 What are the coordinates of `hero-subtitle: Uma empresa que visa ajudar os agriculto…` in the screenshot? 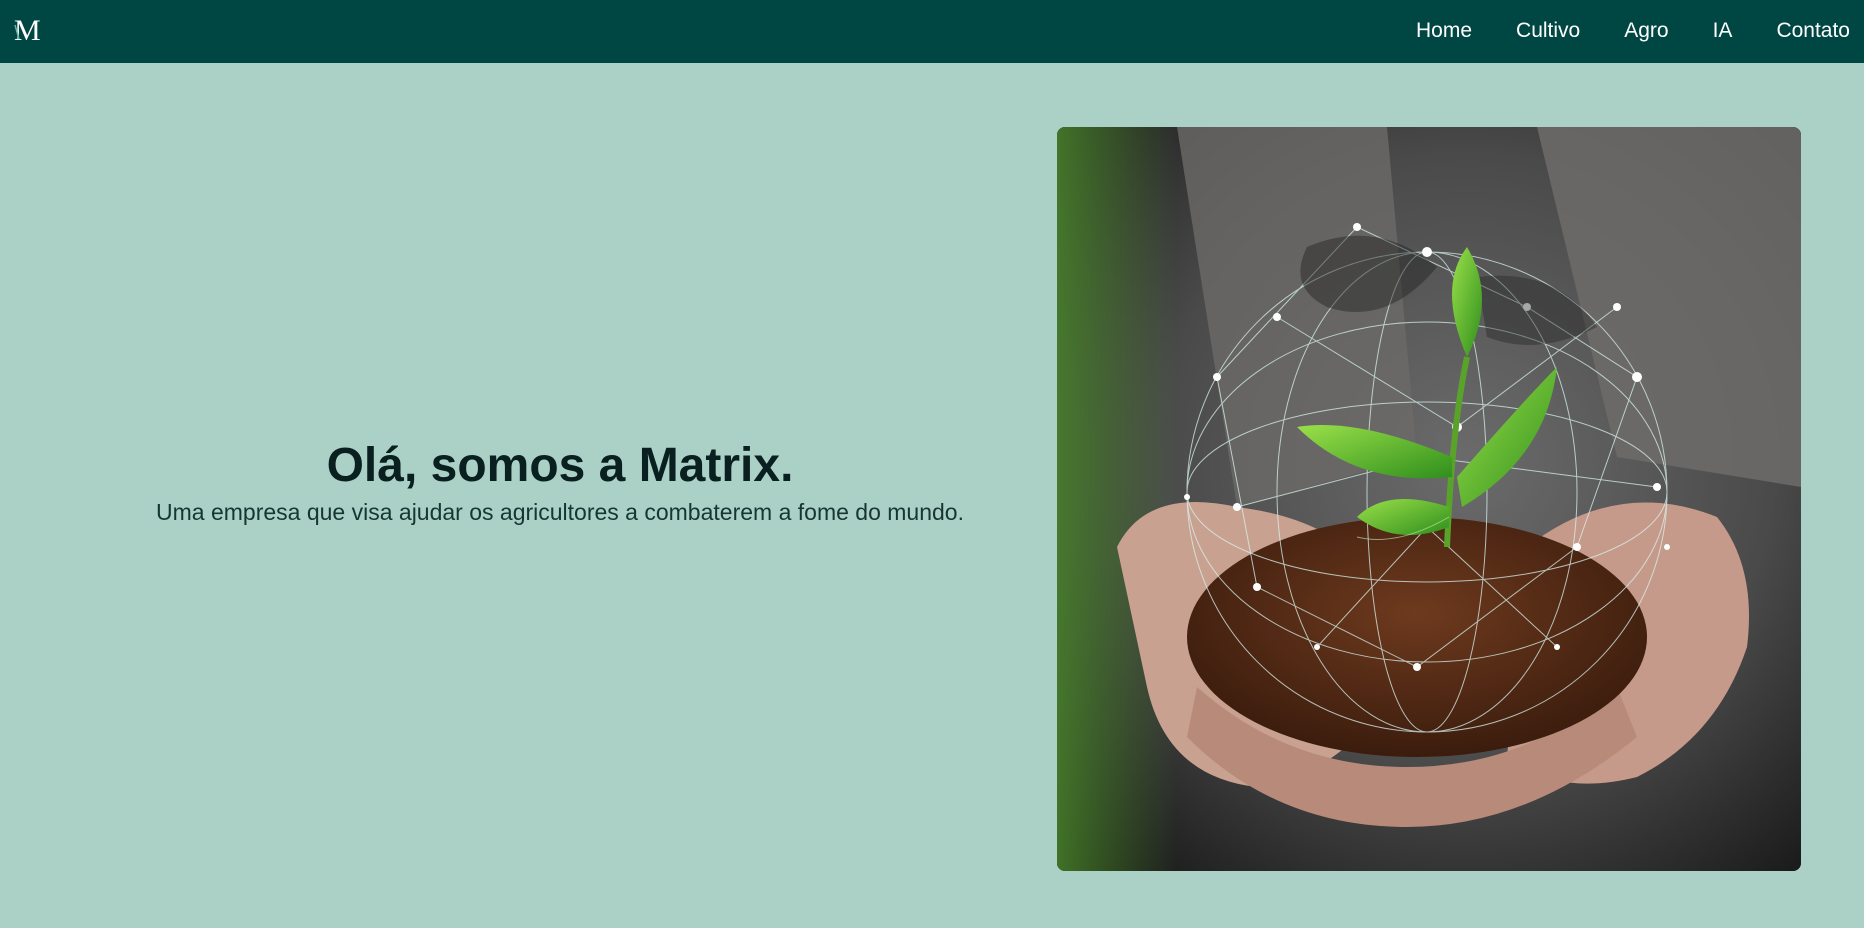 It's located at (560, 511).